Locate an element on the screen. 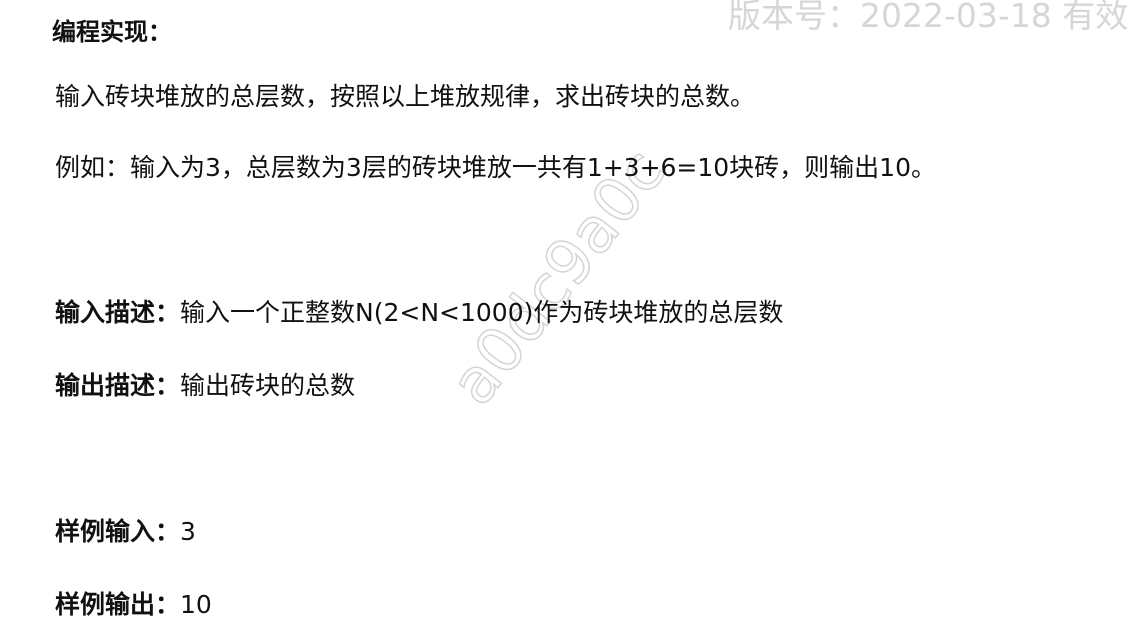 The height and width of the screenshot is (644, 1132). example-description: 例如：输入为3，总层数为3层的砖块堆放一共有1+3+6=10块砖，则输出10。 is located at coordinates (495, 167).